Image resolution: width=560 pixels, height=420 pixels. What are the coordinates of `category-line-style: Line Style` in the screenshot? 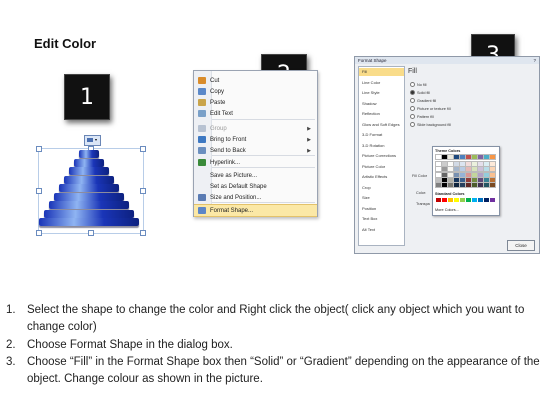 It's located at (381, 93).